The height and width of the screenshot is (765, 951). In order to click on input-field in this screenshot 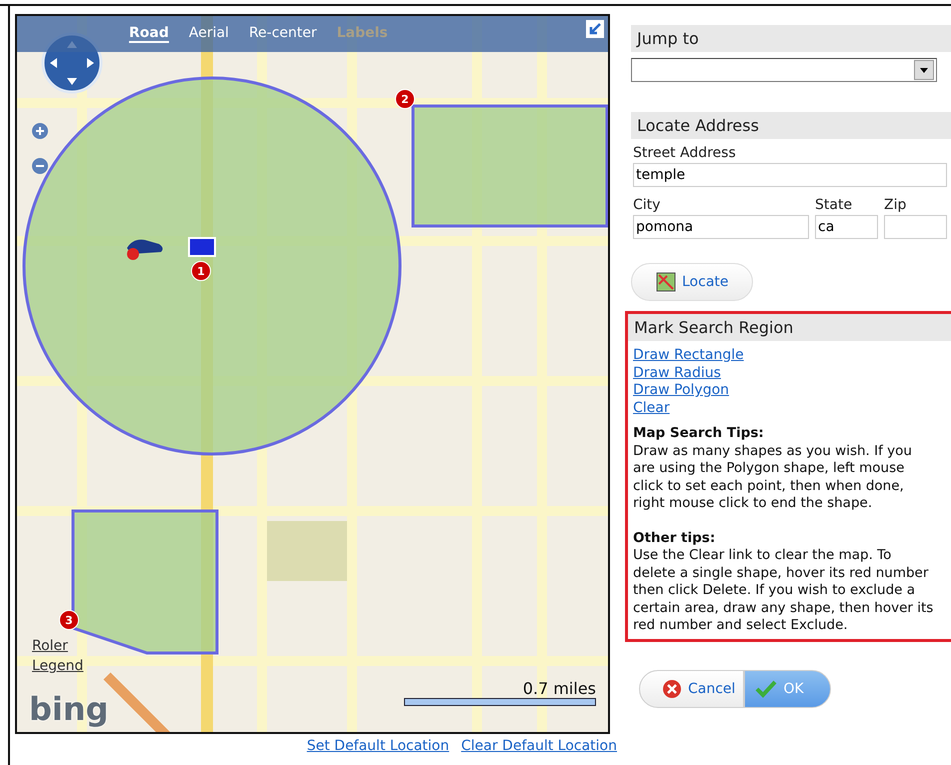, I will do `click(915, 227)`.